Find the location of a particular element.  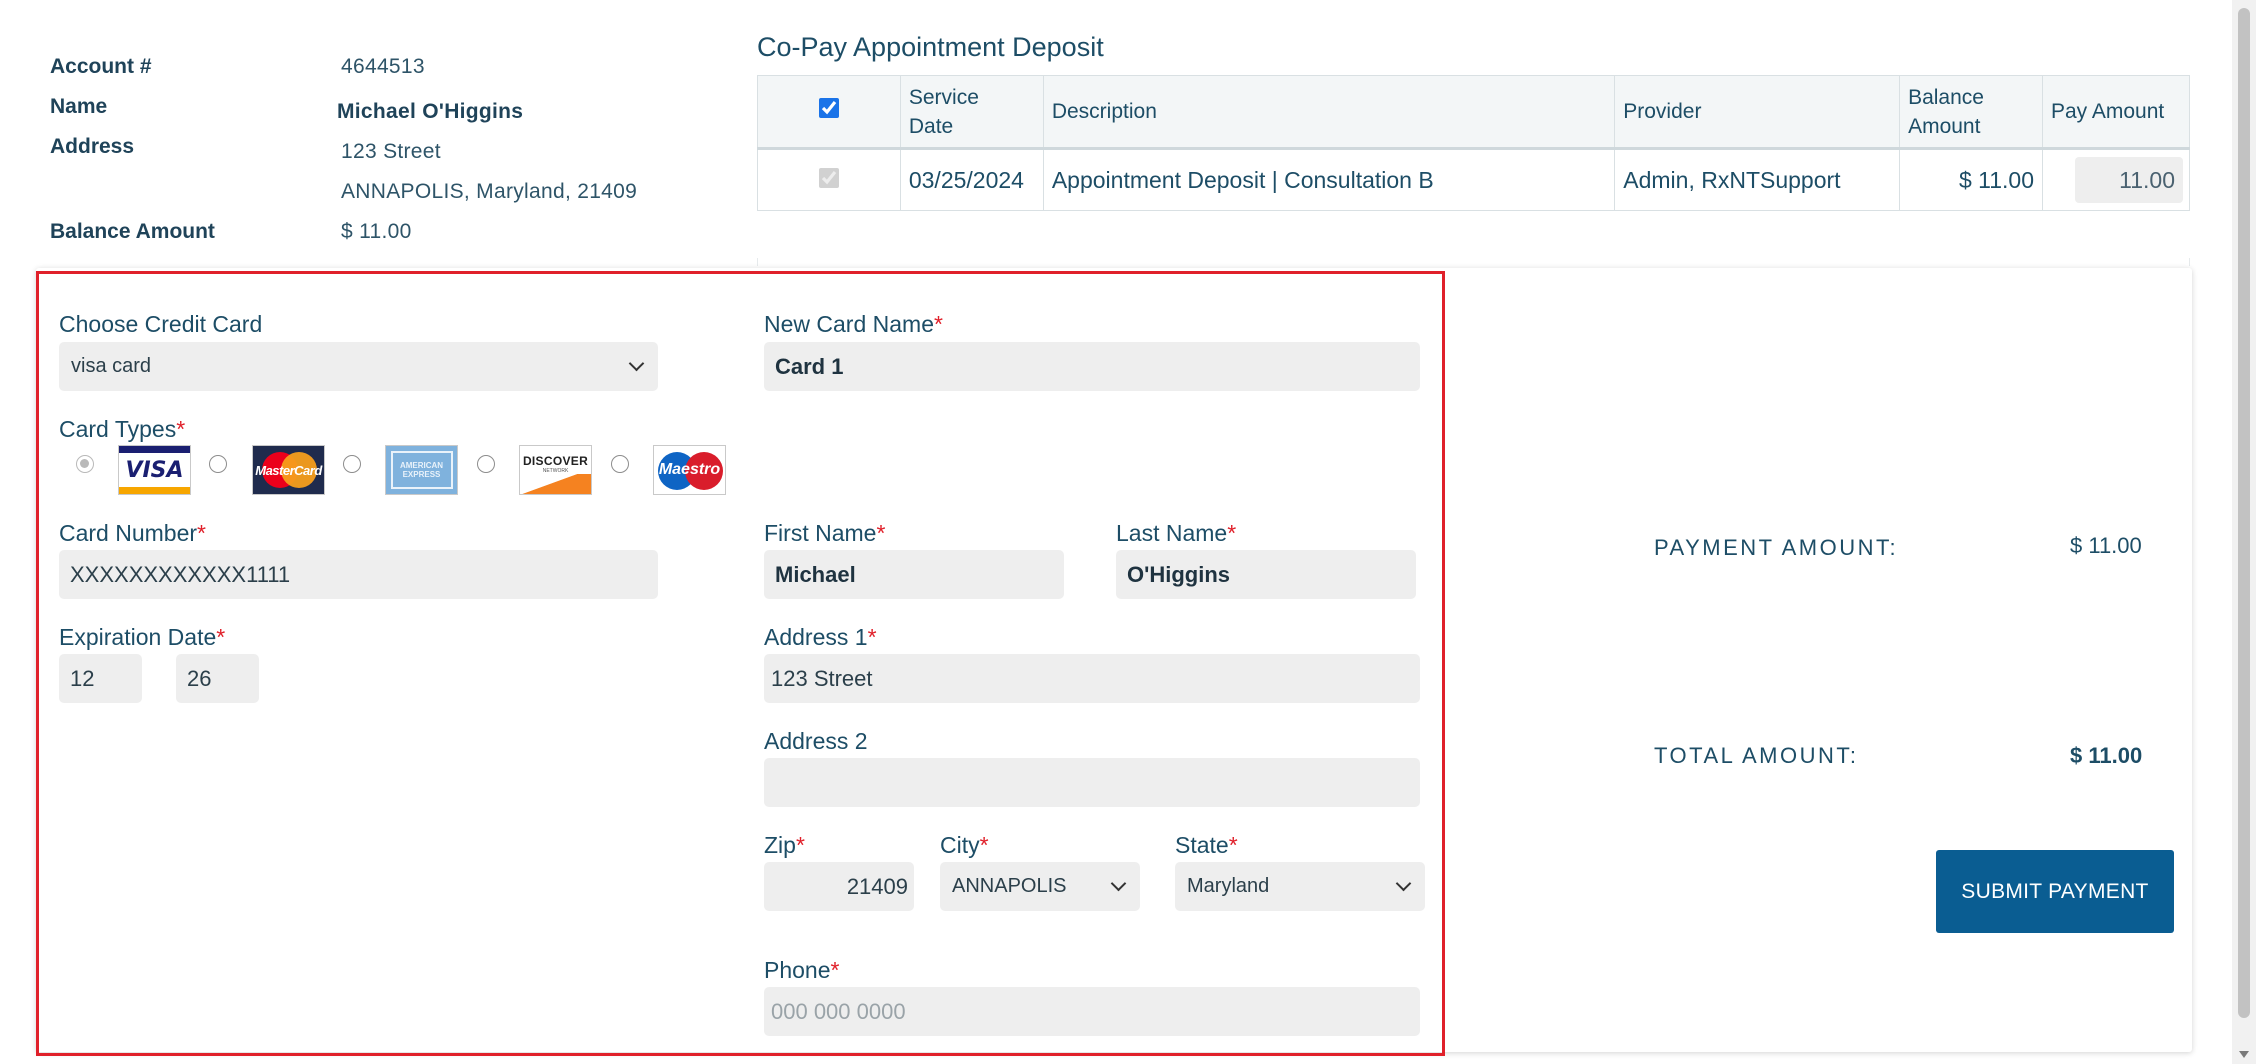

scrollbar-thumb is located at coordinates (2244, 513).